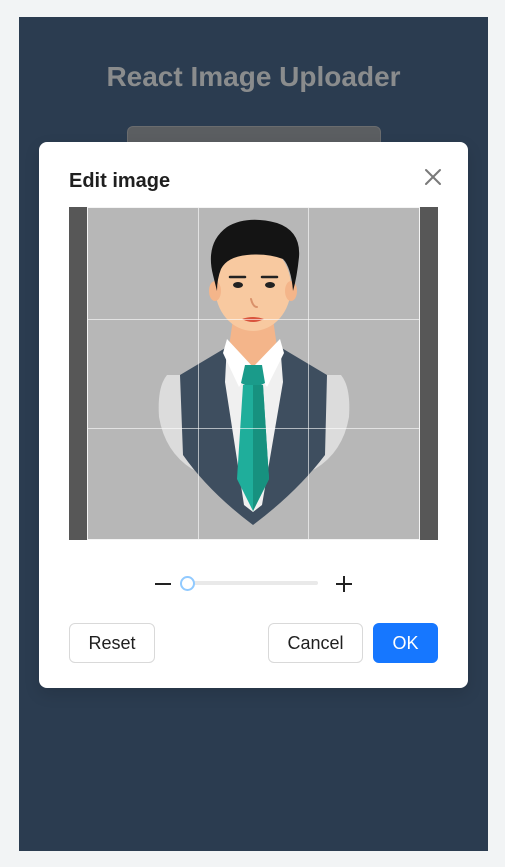  I want to click on dialog-title: Edit image, so click(120, 181).